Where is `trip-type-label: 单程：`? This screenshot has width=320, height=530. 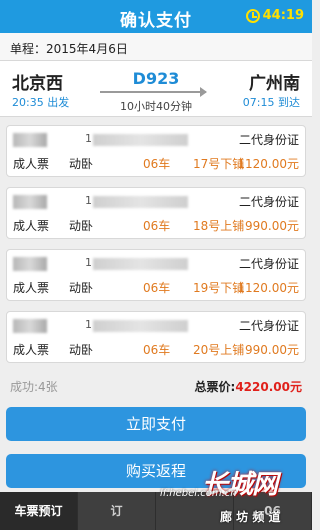
trip-type-label: 单程： is located at coordinates (28, 49).